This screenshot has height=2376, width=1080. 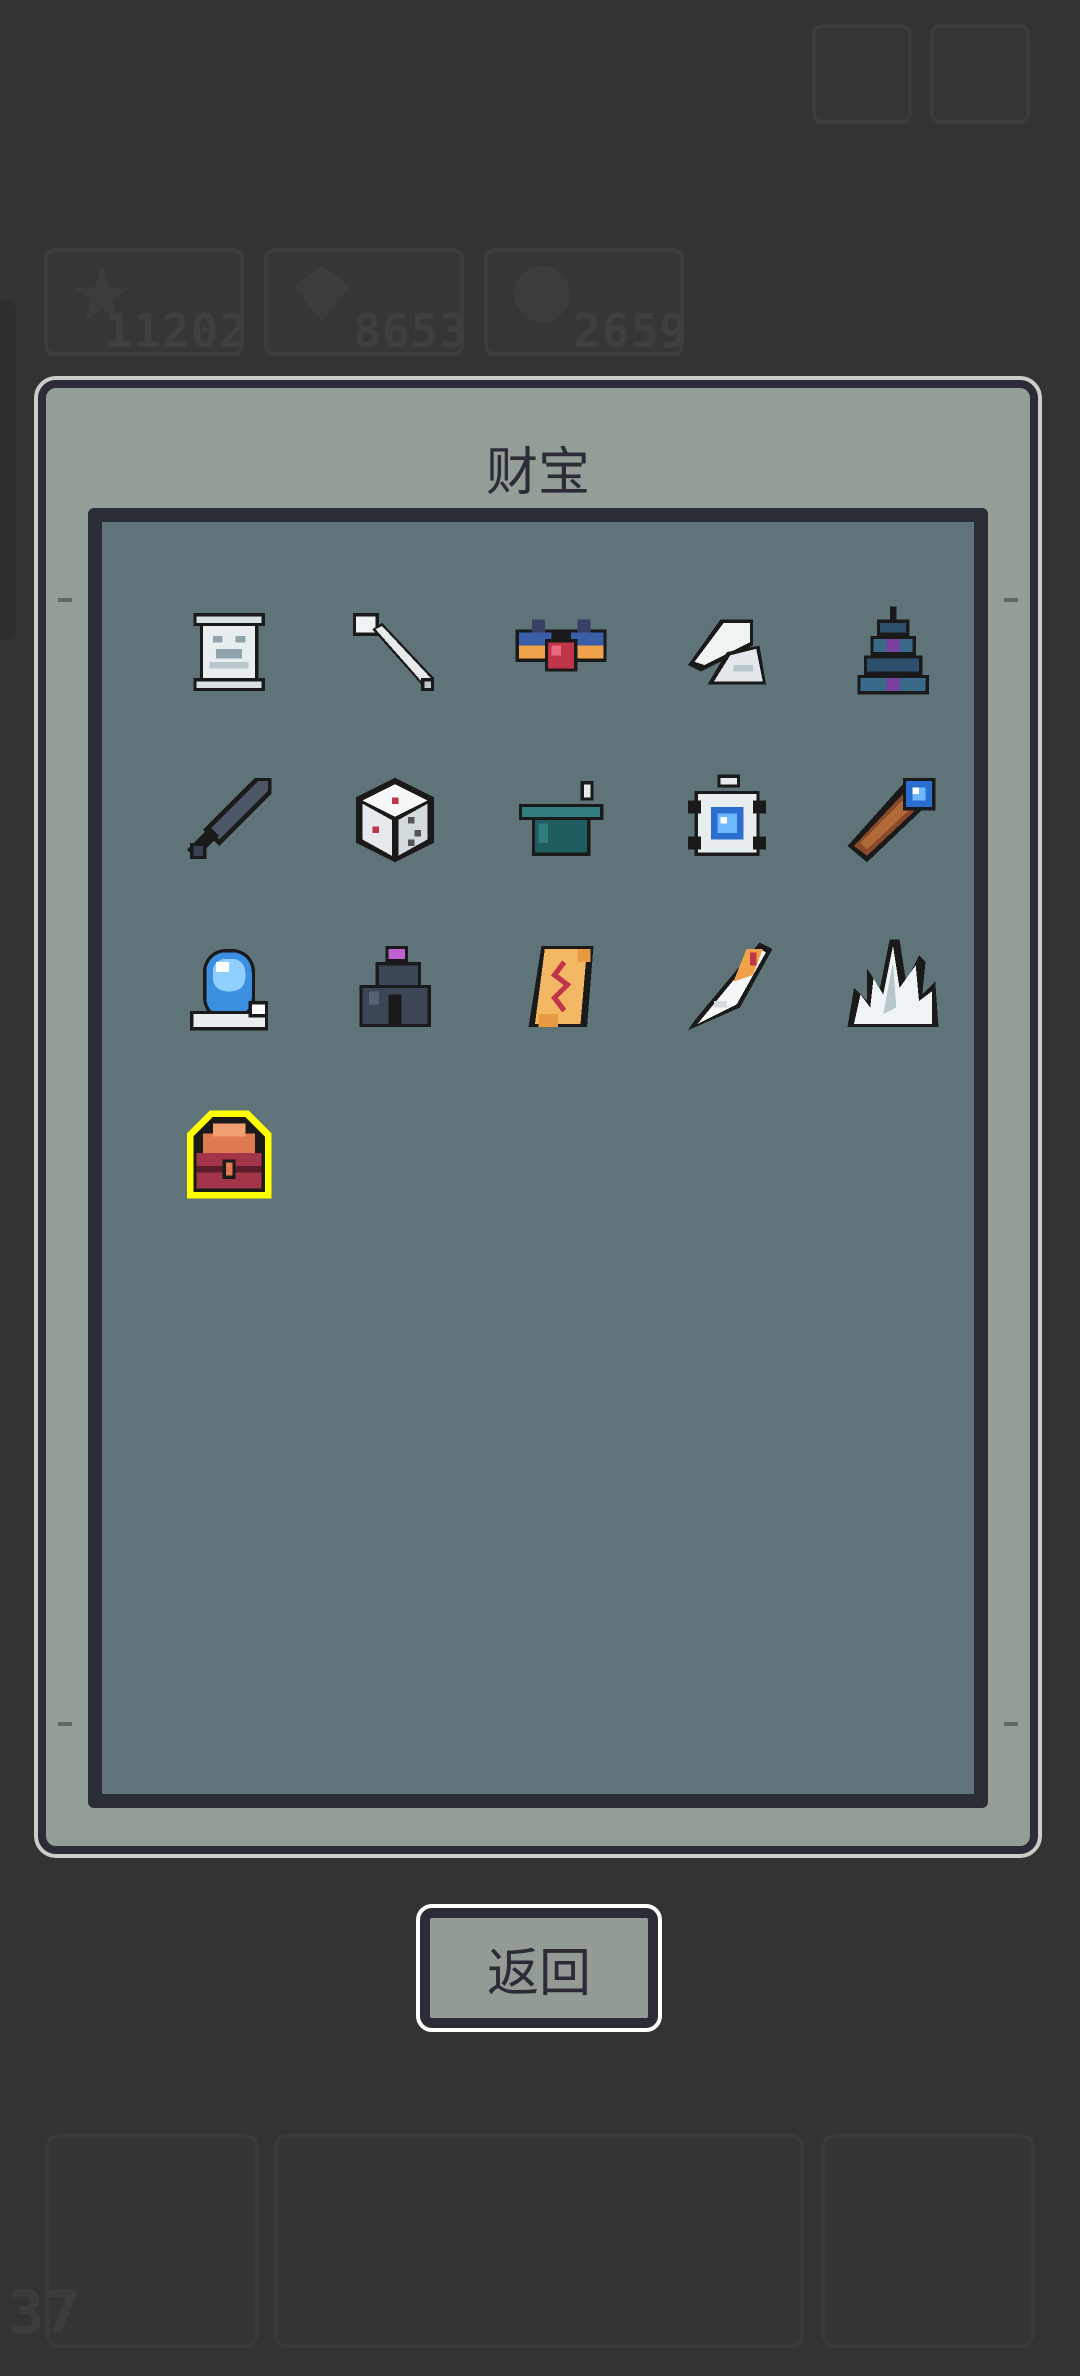 I want to click on dark-idol-icon, so click(x=395, y=986).